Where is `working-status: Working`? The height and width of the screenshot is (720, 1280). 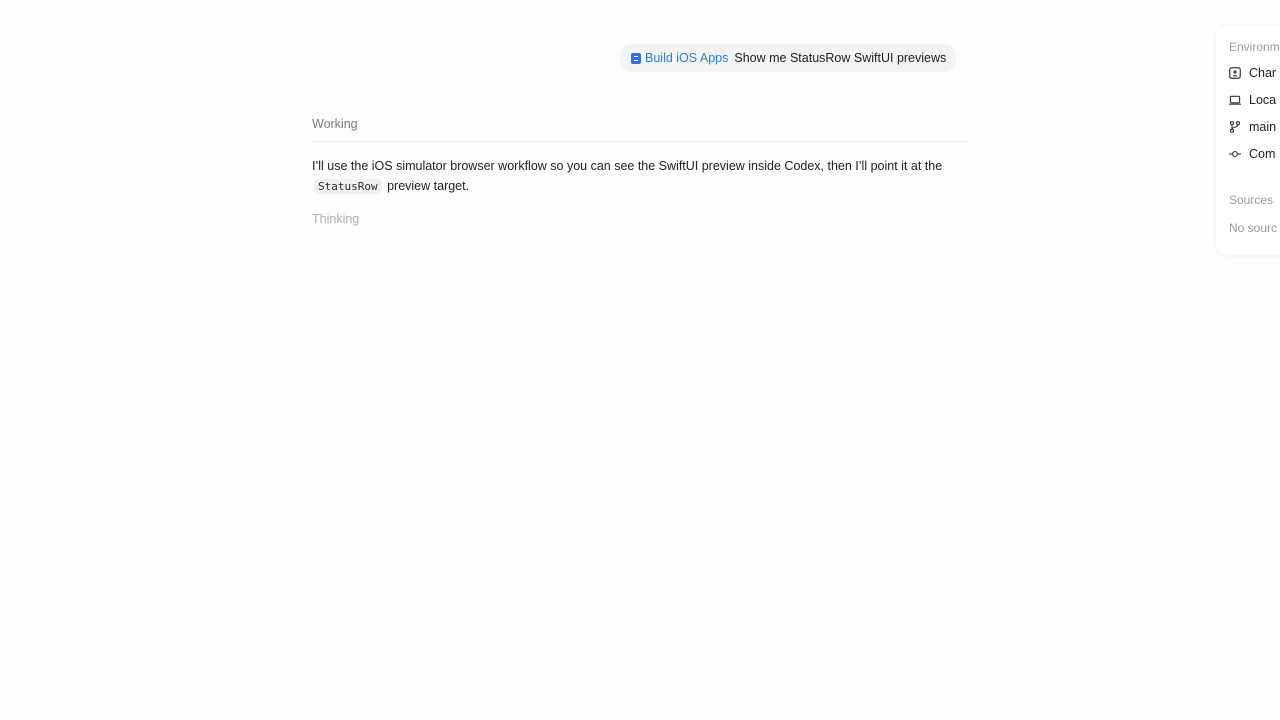
working-status: Working is located at coordinates (335, 124).